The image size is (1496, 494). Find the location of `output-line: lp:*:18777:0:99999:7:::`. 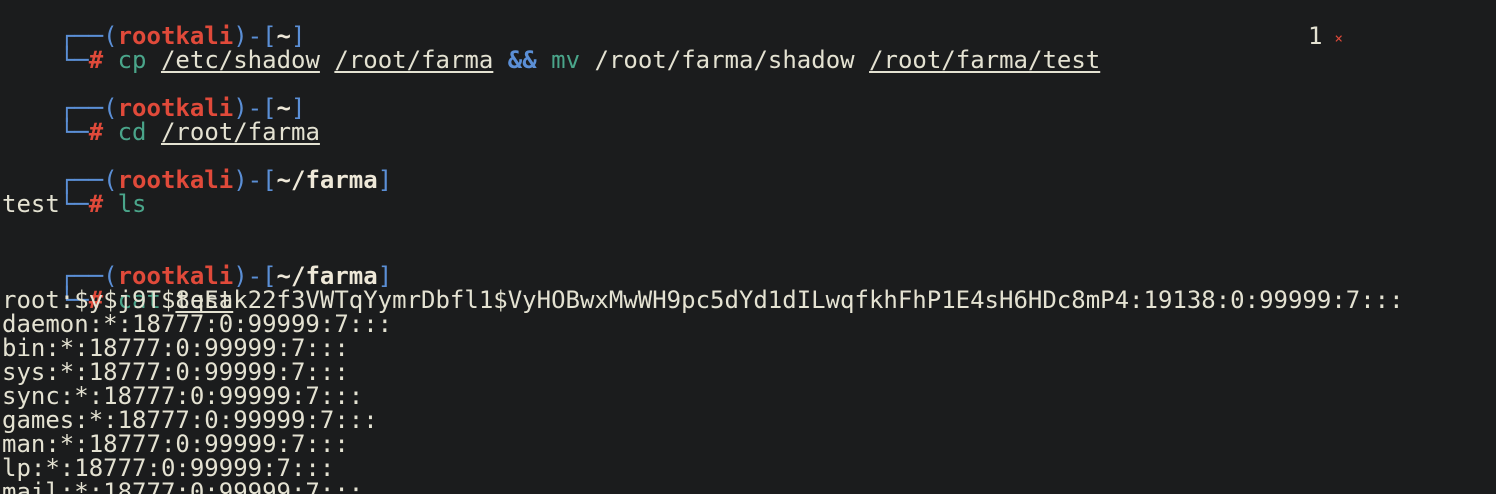

output-line: lp:*:18777:0:99999:7::: is located at coordinates (168, 468).